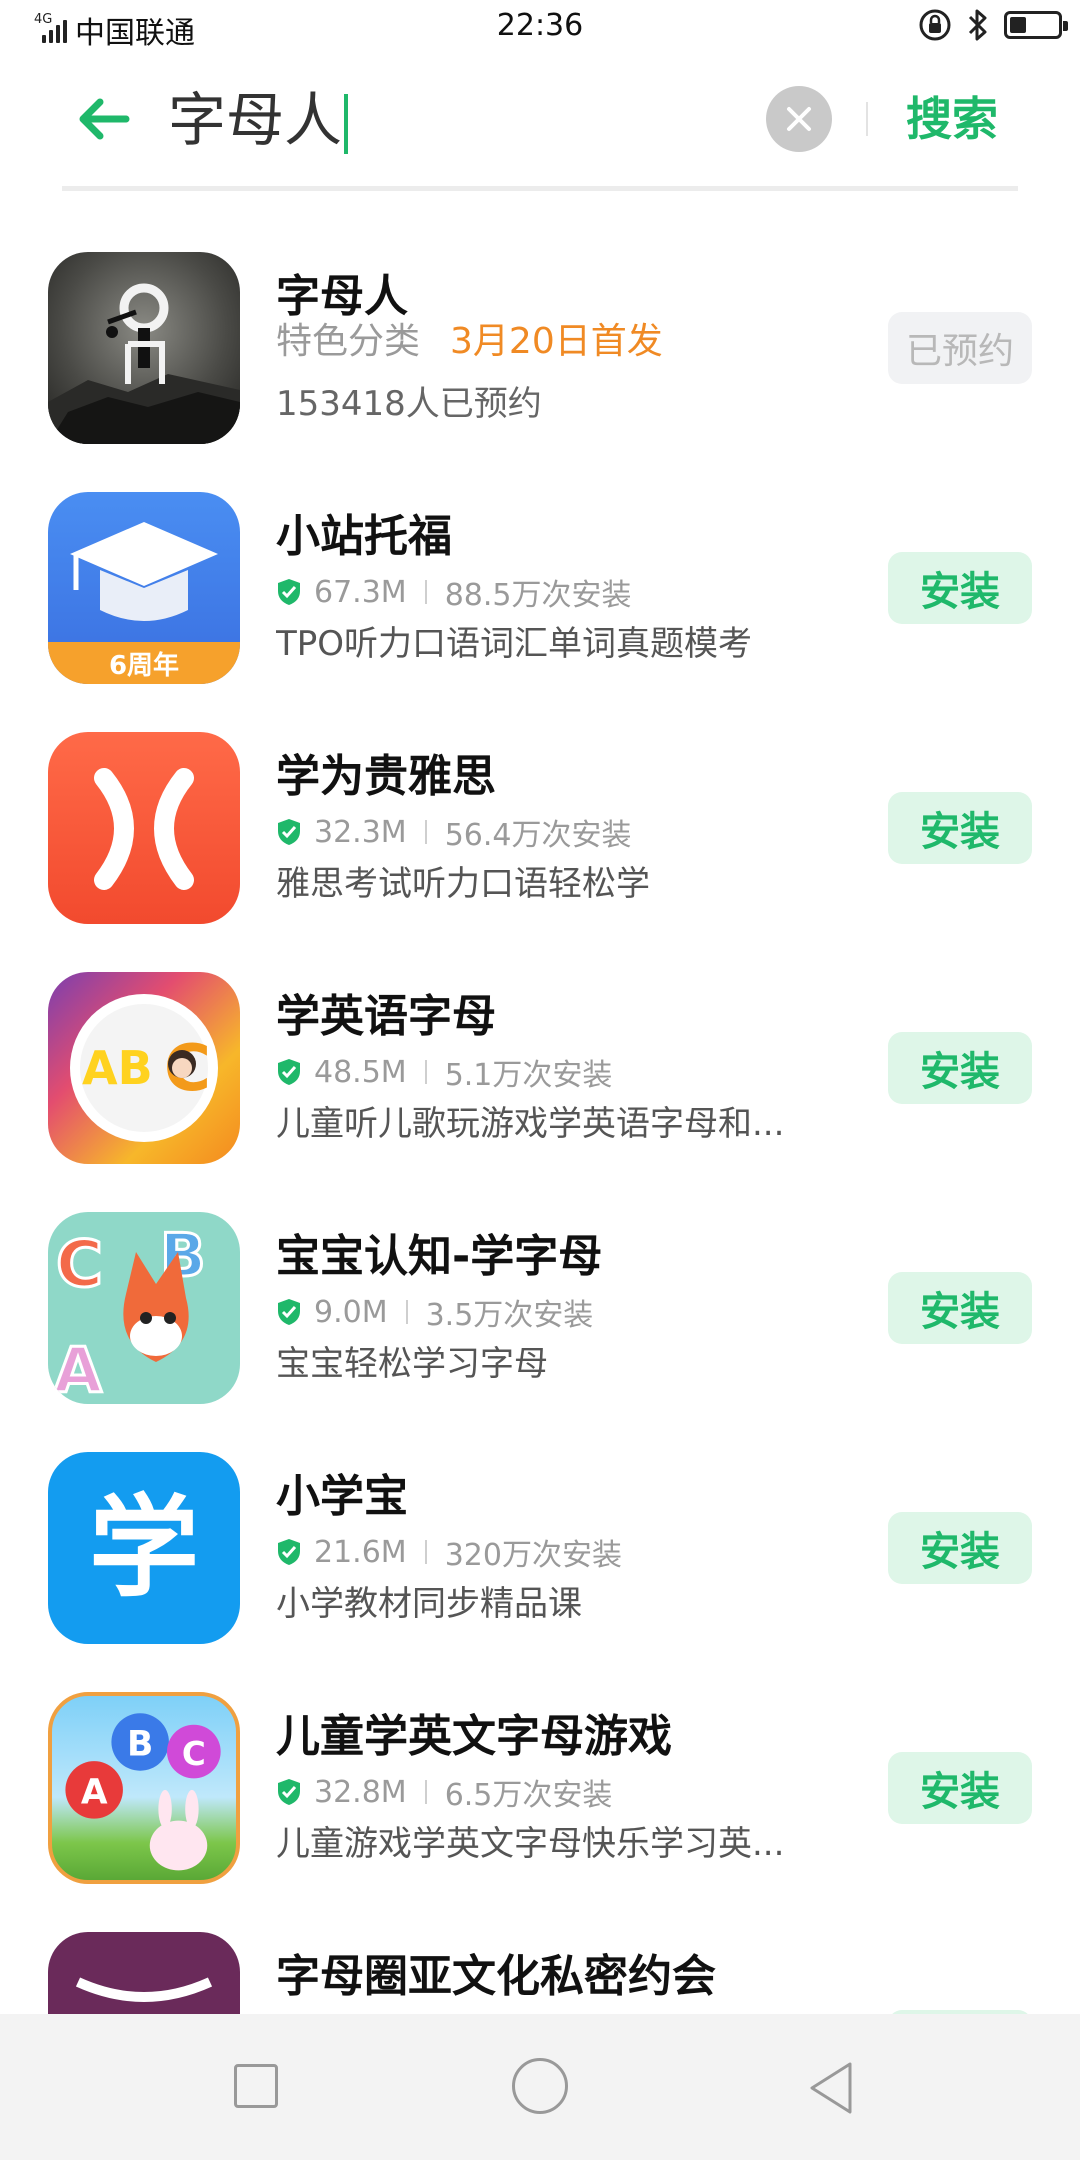 This screenshot has width=1080, height=2160. Describe the element at coordinates (439, 1256) in the screenshot. I see `app-name: 宝宝认知-学字母` at that location.